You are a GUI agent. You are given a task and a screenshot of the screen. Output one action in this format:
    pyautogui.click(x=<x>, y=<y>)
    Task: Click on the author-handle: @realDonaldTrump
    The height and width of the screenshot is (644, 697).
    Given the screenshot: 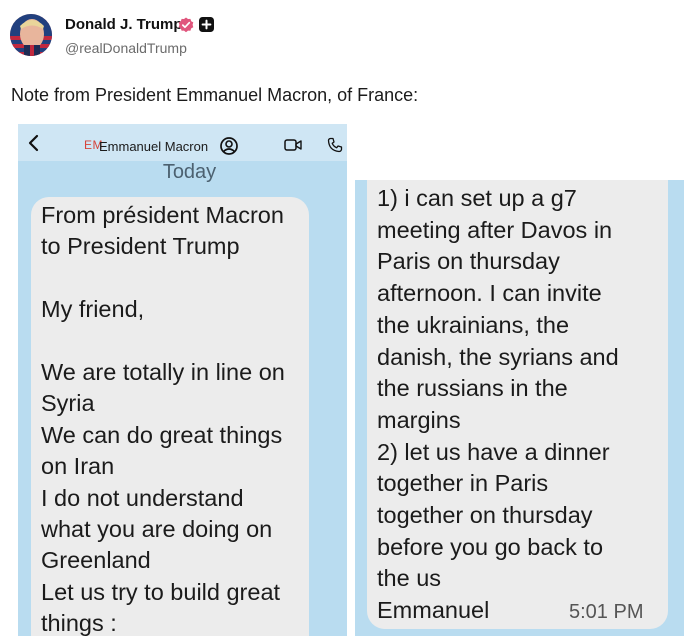 What is the action you would take?
    pyautogui.click(x=126, y=48)
    